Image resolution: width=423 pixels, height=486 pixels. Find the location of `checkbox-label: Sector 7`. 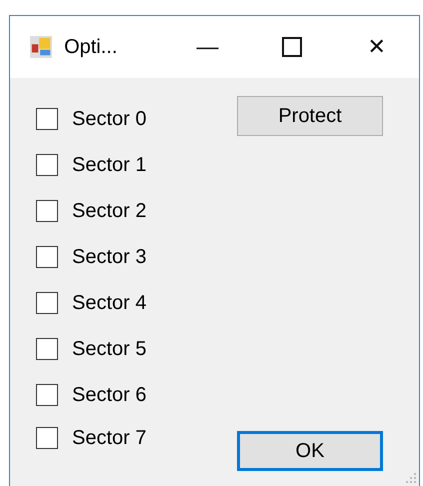

checkbox-label: Sector 7 is located at coordinates (109, 438).